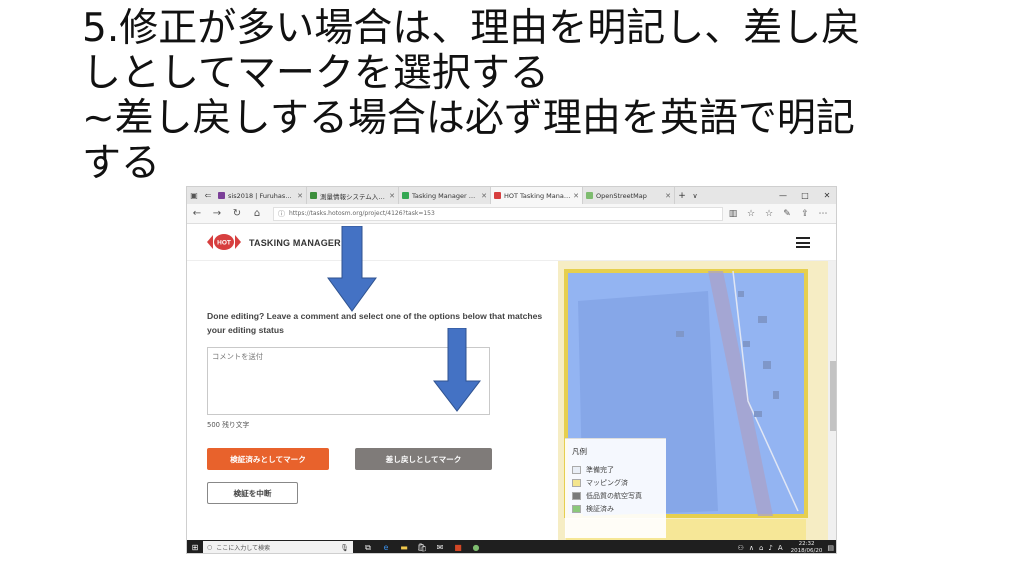 The height and width of the screenshot is (576, 1024). Describe the element at coordinates (616, 508) in the screenshot. I see `legend-item: 検証済み` at that location.